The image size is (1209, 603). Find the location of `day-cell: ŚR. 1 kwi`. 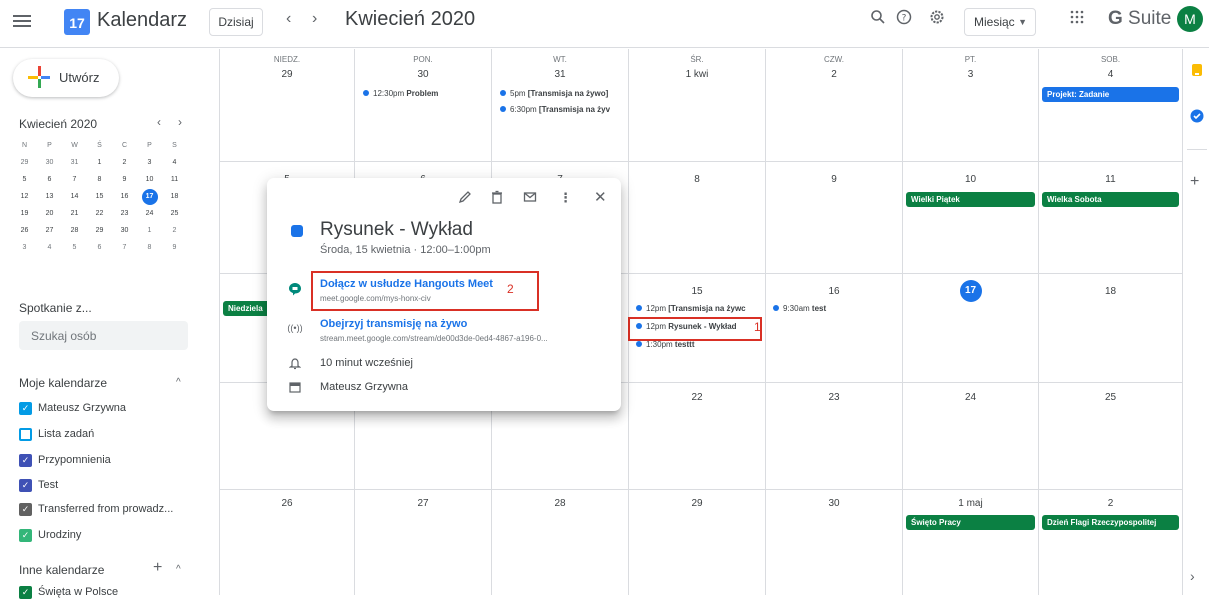

day-cell: ŚR. 1 kwi is located at coordinates (697, 105).